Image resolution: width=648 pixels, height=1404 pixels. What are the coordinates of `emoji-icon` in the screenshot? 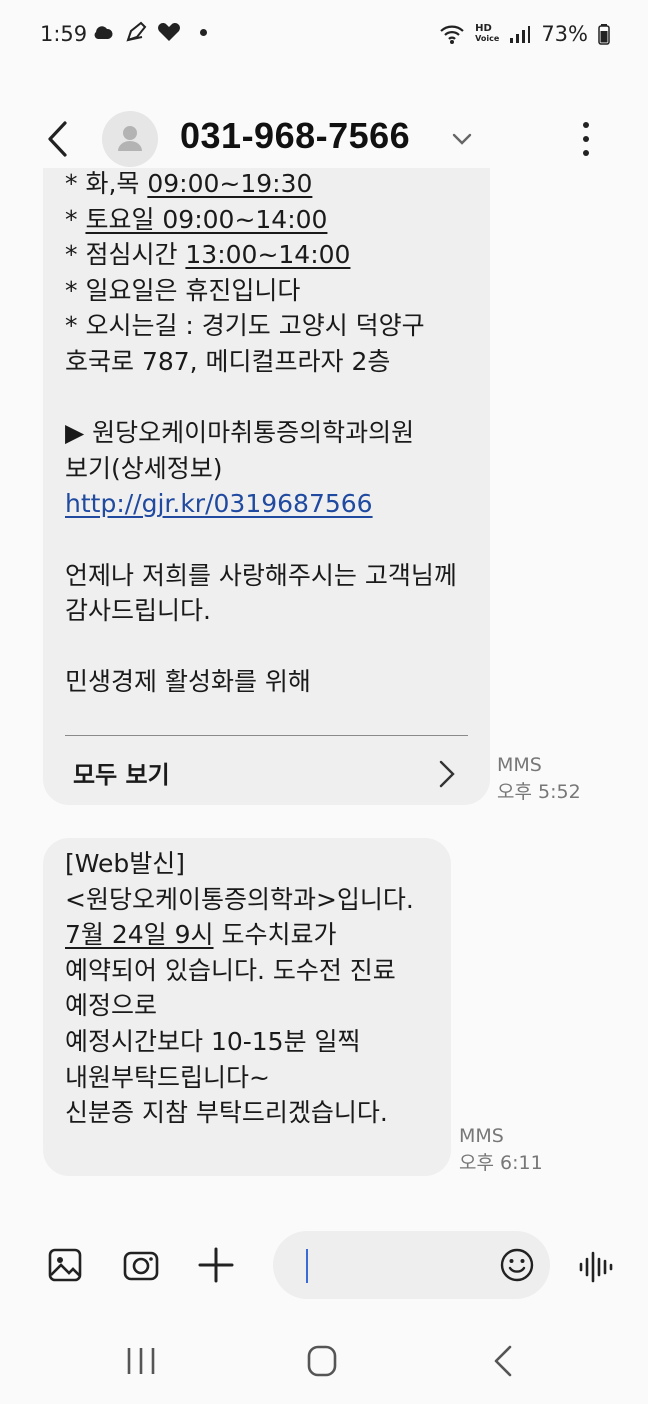 It's located at (517, 1265).